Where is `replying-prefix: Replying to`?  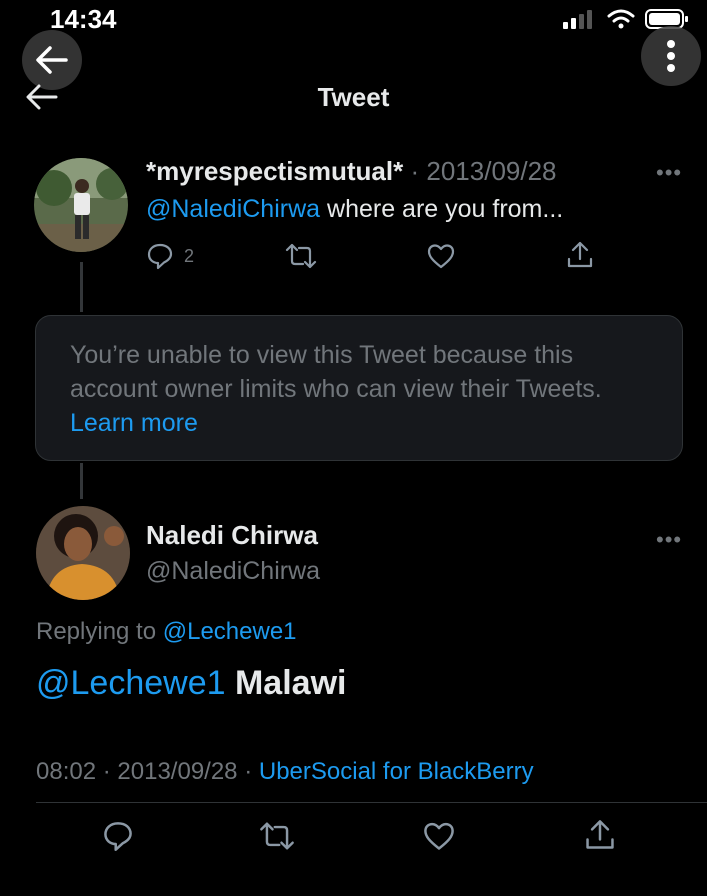
replying-prefix: Replying to is located at coordinates (96, 631).